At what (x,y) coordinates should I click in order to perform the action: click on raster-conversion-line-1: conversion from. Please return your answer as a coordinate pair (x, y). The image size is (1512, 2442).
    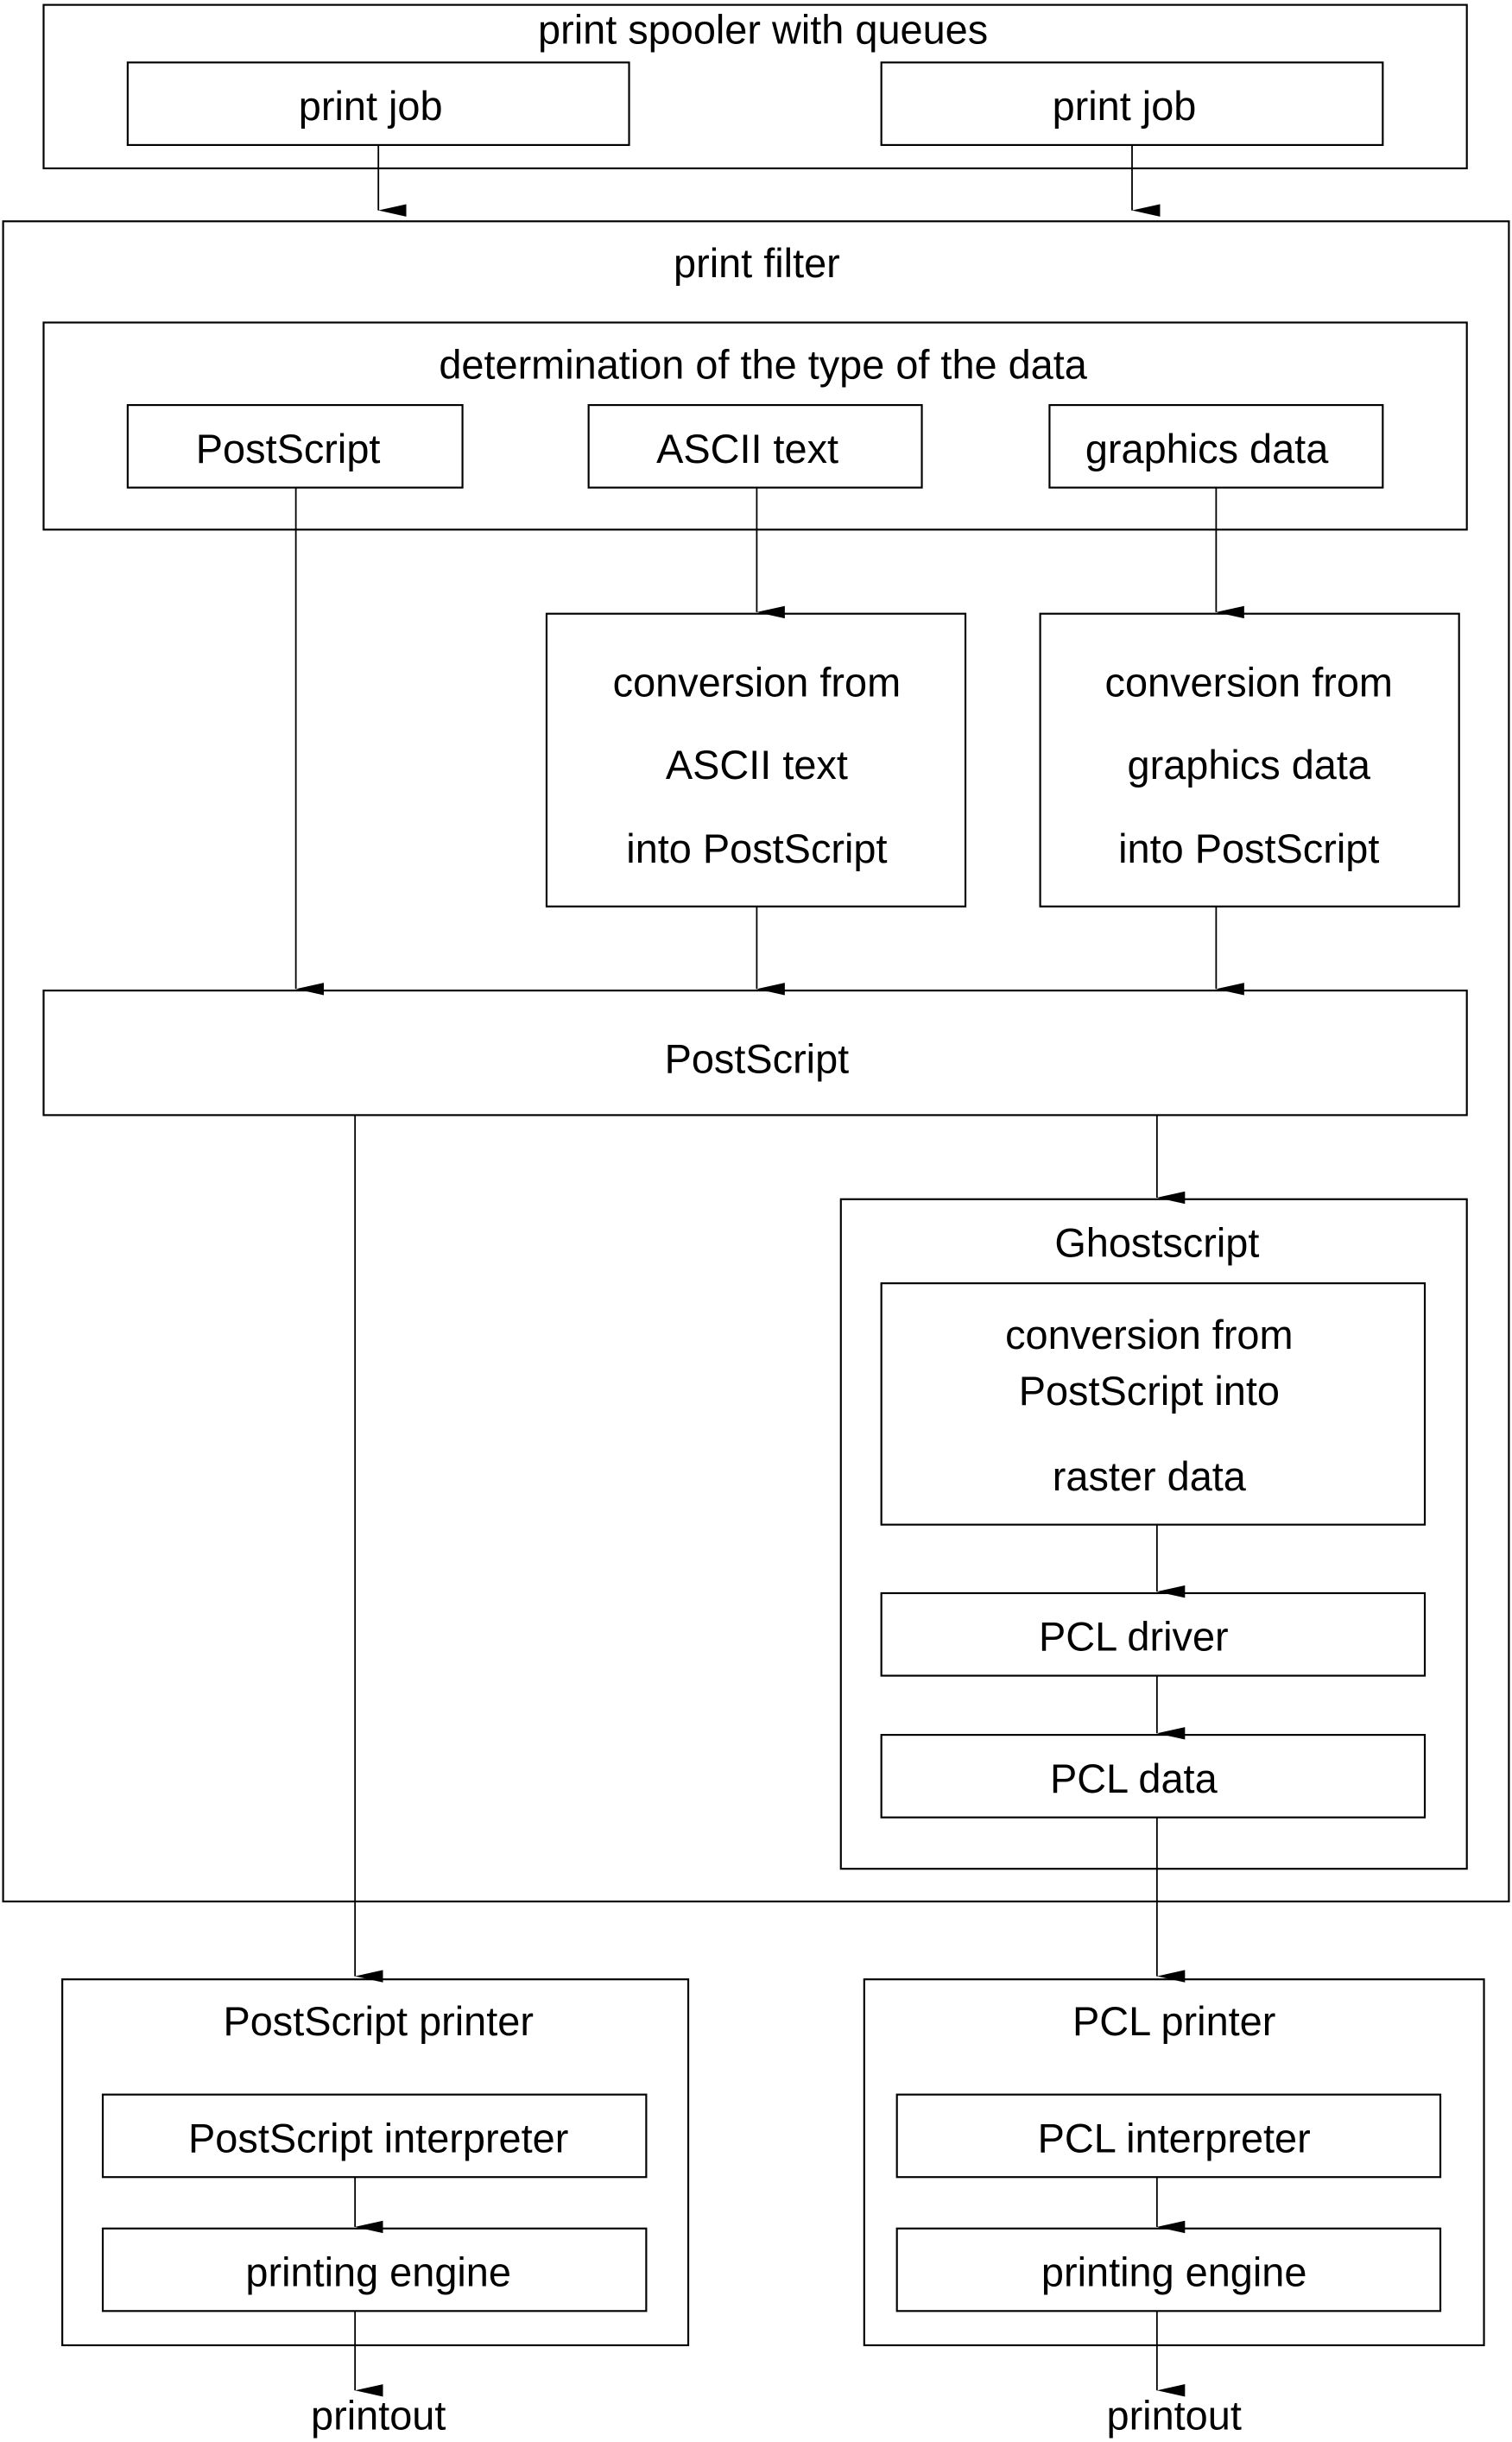
    Looking at the image, I should click on (1149, 1335).